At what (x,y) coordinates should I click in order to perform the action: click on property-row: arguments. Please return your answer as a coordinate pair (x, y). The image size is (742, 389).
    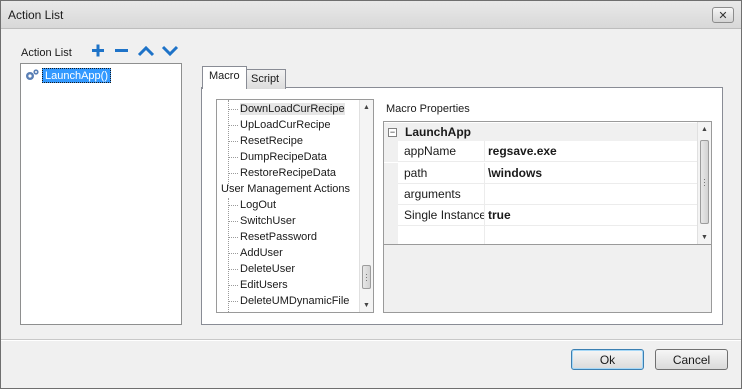
    Looking at the image, I should click on (540, 194).